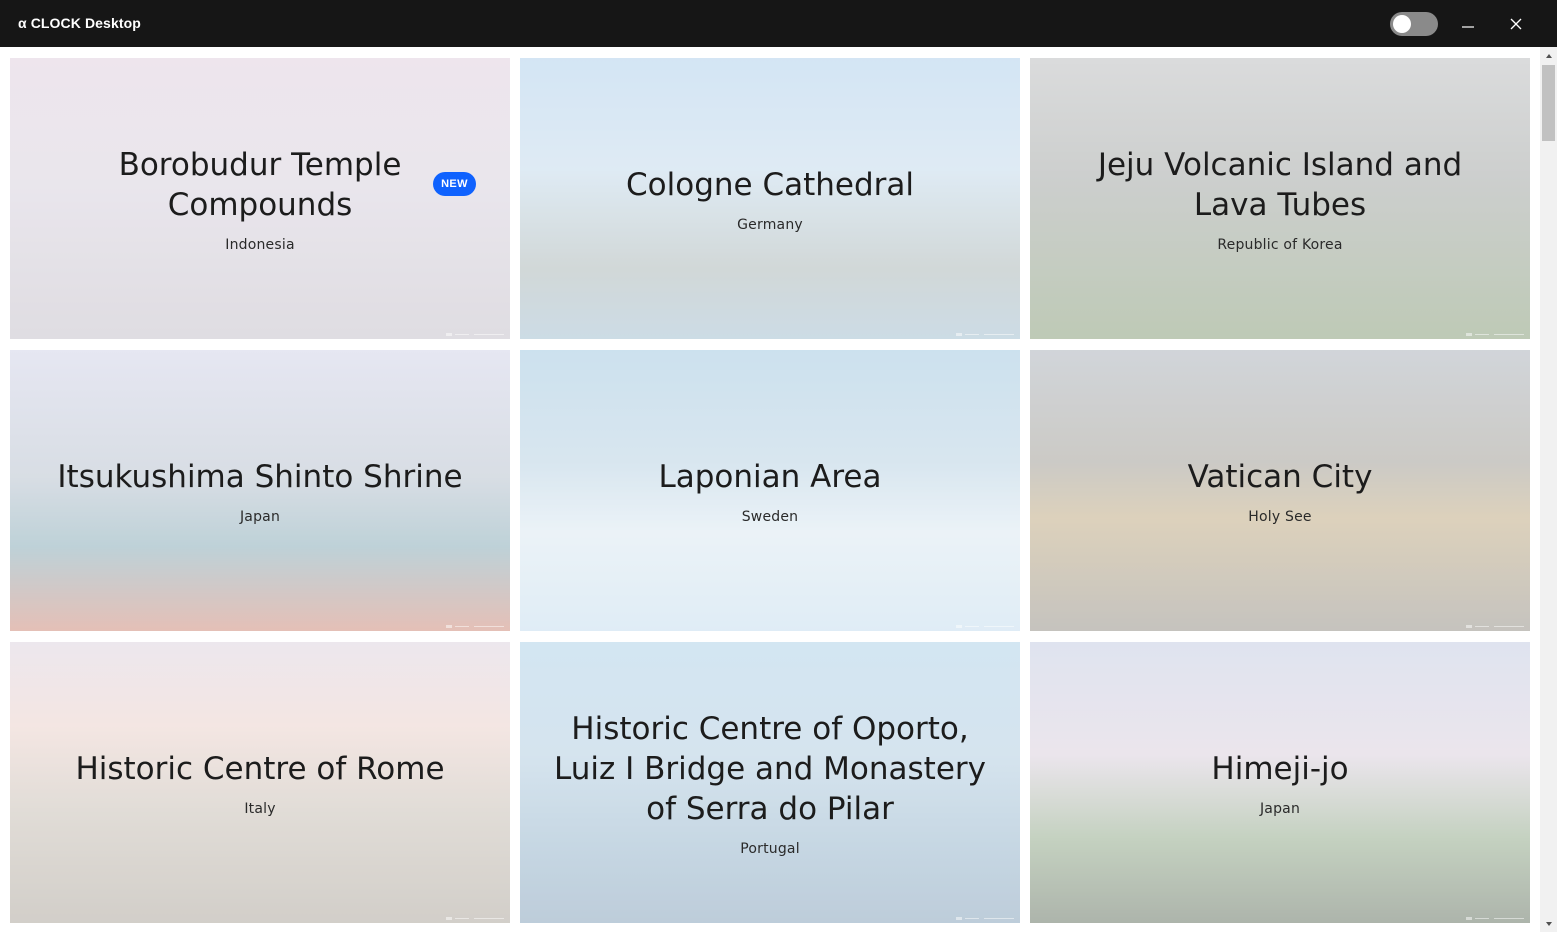  What do you see at coordinates (770, 848) in the screenshot?
I see `card-country: Portugal` at bounding box center [770, 848].